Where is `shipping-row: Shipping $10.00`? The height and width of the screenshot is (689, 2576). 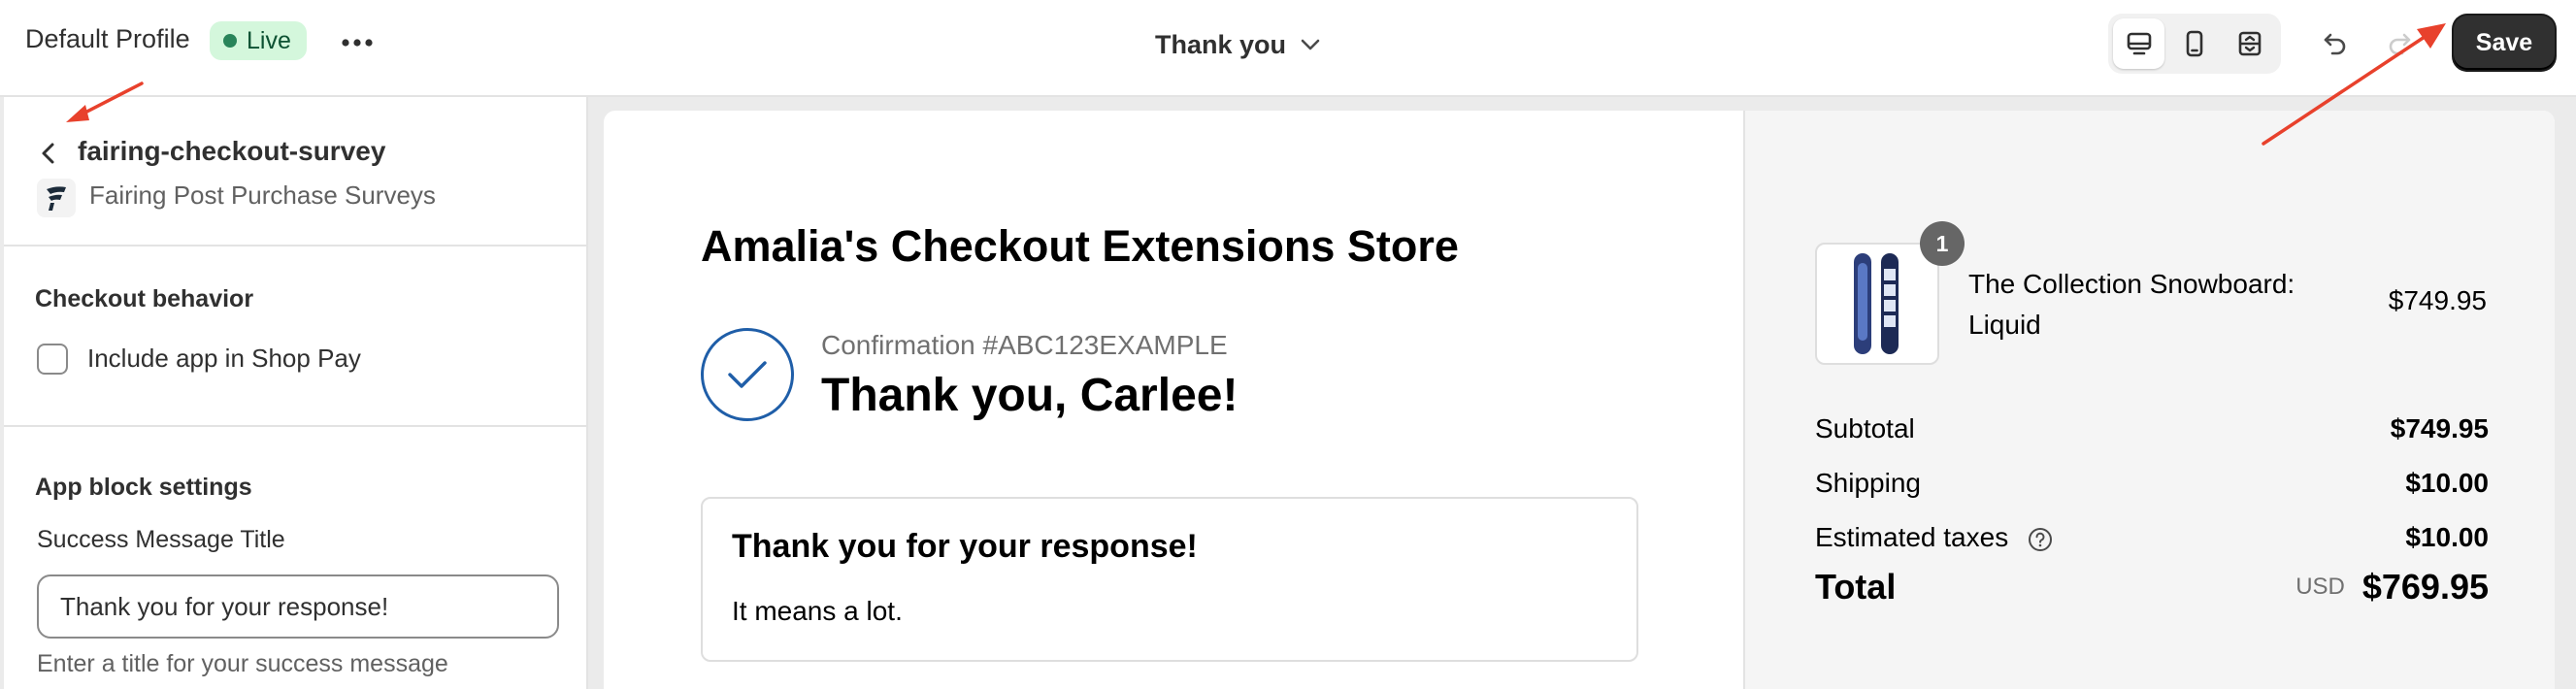 shipping-row: Shipping $10.00 is located at coordinates (2152, 483).